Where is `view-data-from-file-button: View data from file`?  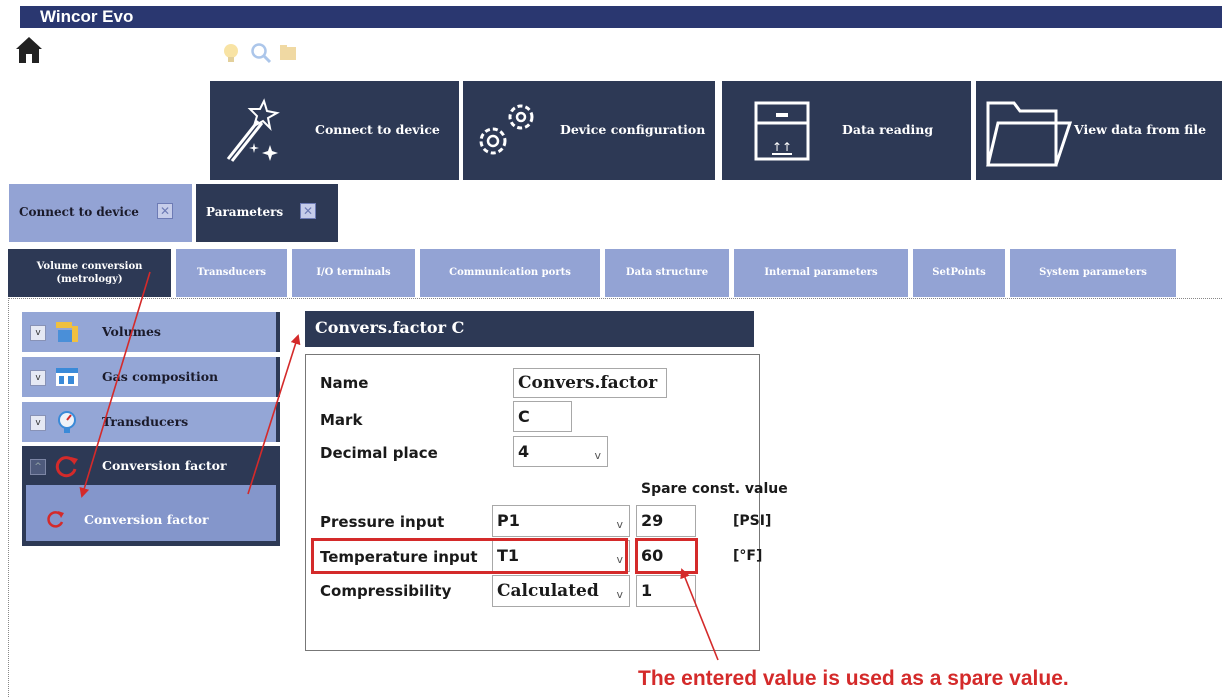 view-data-from-file-button: View data from file is located at coordinates (1099, 130).